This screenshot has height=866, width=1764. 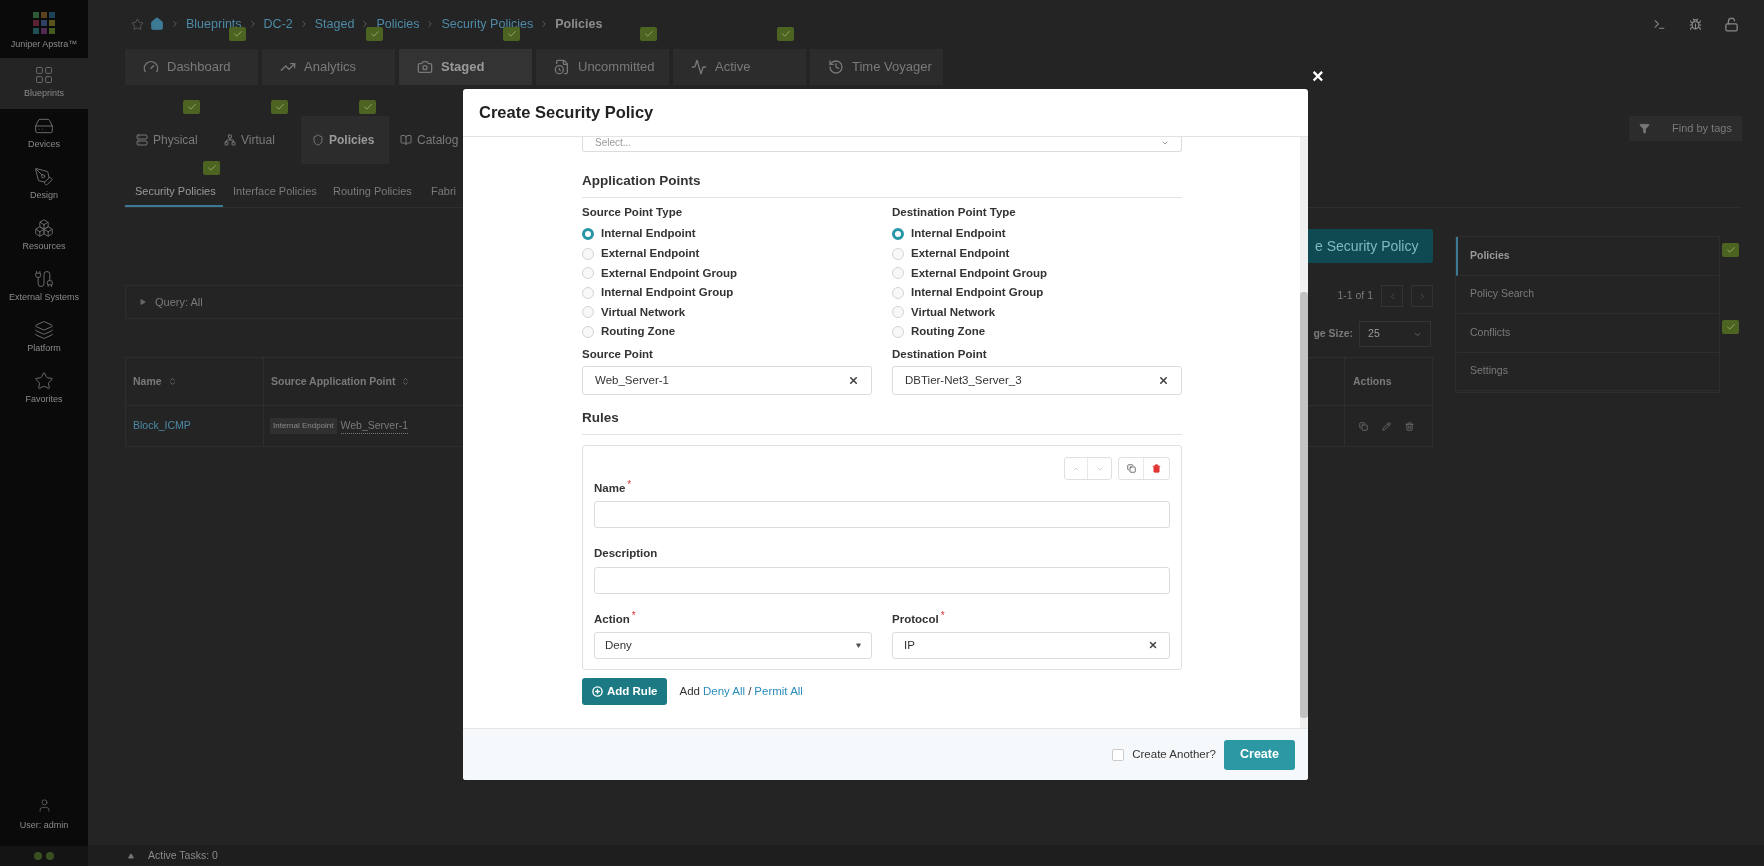 I want to click on column-header: Name, so click(x=147, y=381).